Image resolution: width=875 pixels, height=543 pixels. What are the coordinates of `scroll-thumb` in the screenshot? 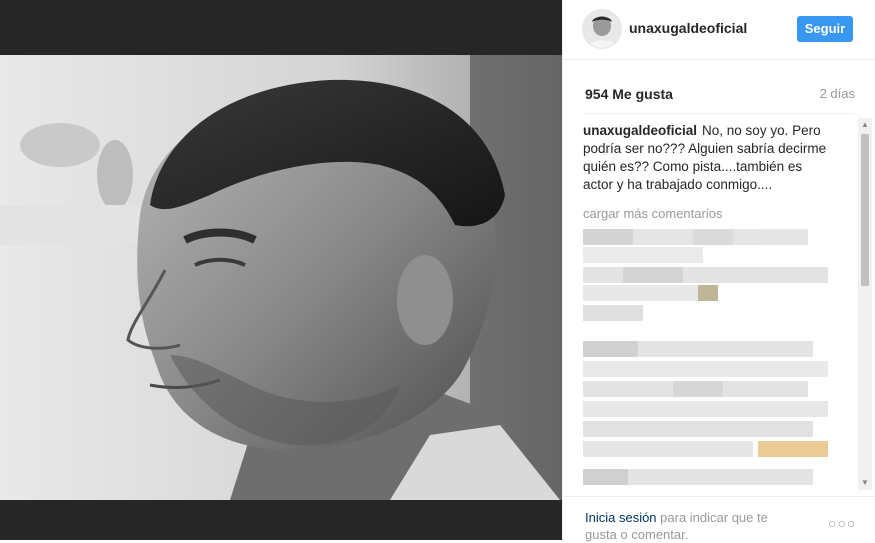 It's located at (865, 210).